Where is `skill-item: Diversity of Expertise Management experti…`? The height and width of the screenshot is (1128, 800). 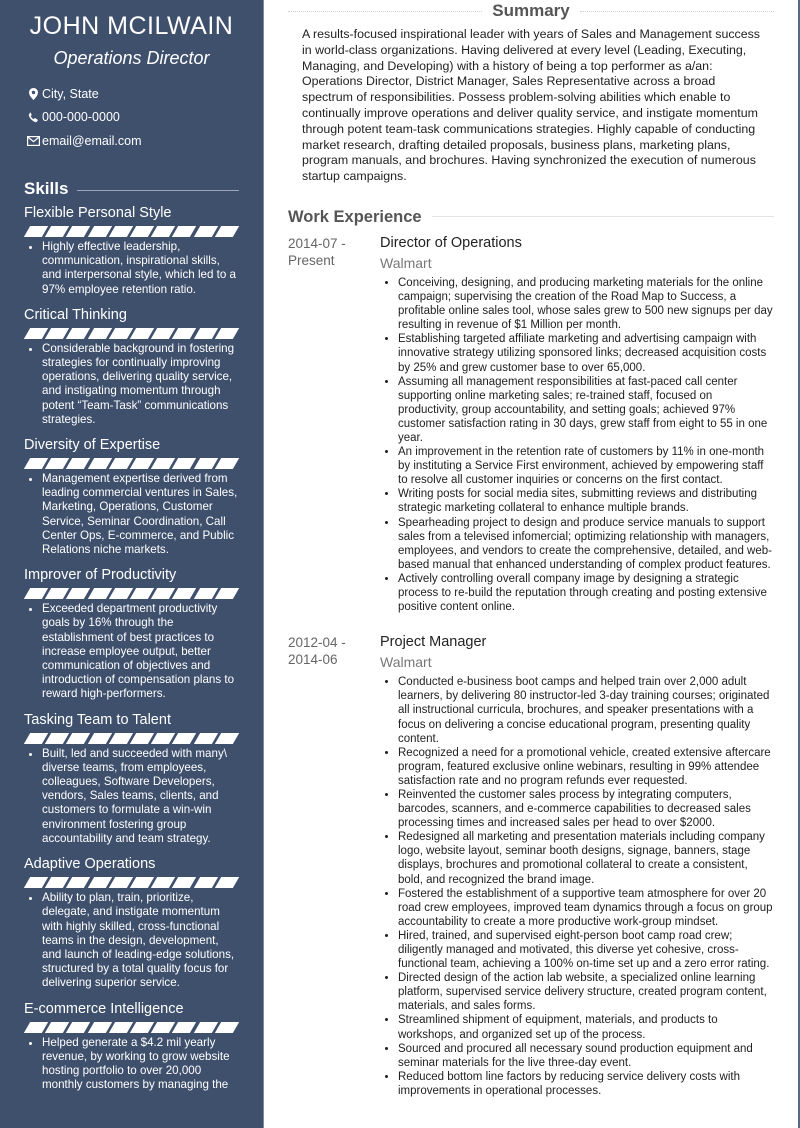 skill-item: Diversity of Expertise Management experti… is located at coordinates (131, 496).